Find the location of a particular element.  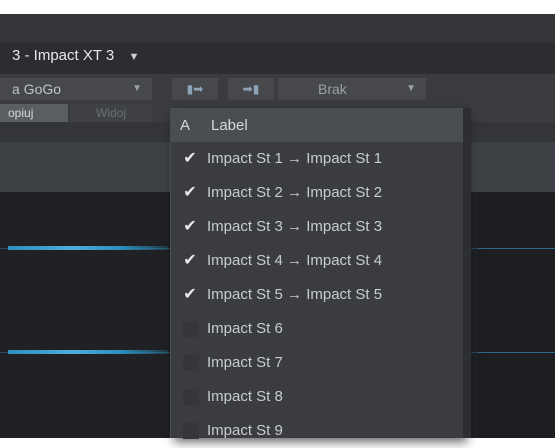

item-label: Impact St 1 → Impact St 1 is located at coordinates (295, 158).